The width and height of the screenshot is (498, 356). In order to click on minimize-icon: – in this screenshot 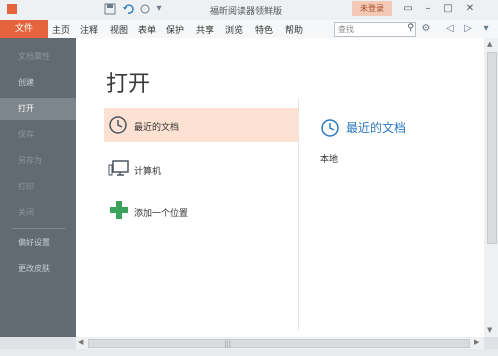, I will do `click(428, 9)`.